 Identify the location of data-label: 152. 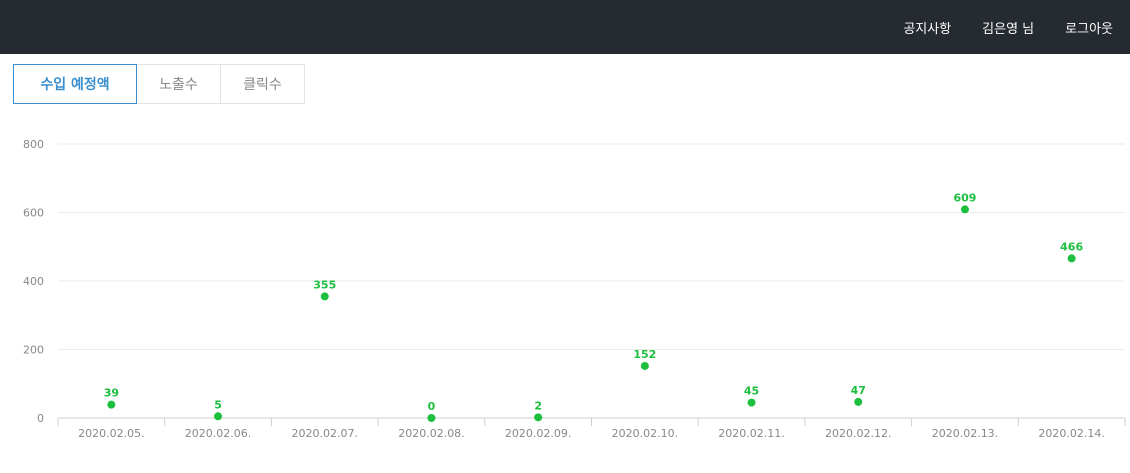
(644, 354).